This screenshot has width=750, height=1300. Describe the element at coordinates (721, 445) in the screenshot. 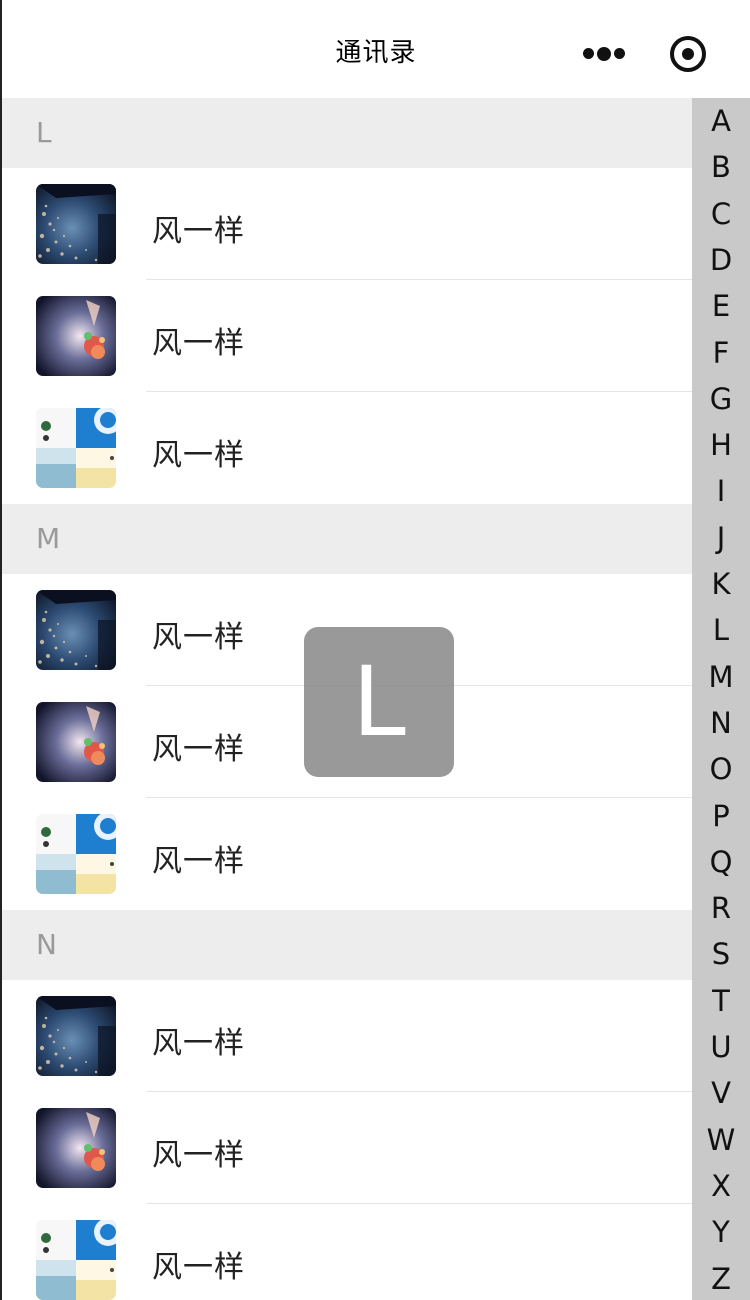

I see `index-letter-h: H` at that location.